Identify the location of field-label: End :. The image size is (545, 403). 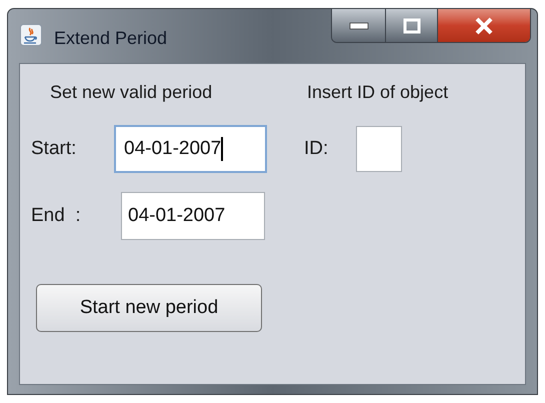
(56, 216).